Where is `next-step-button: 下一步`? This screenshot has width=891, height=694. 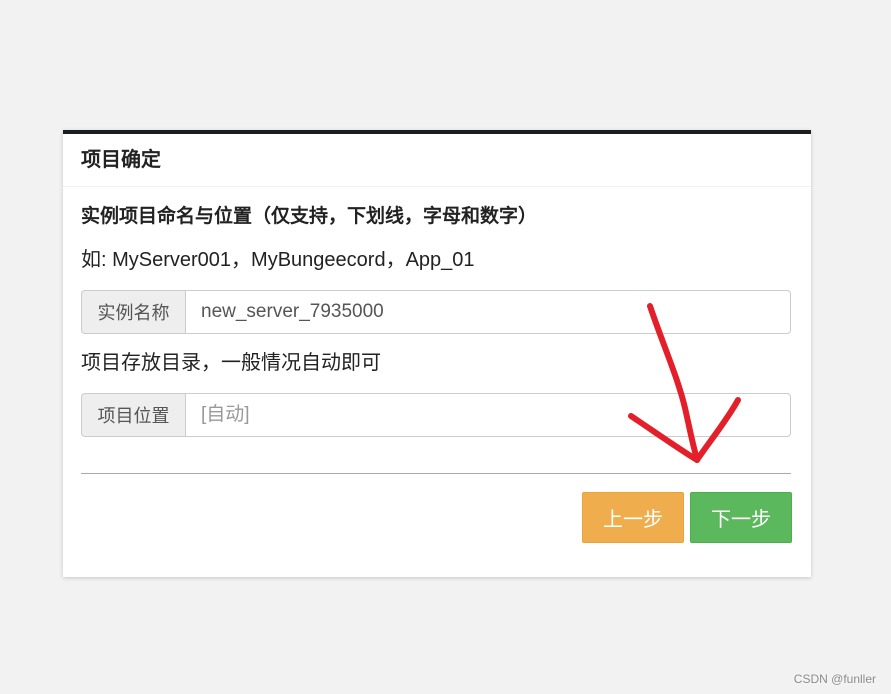
next-step-button: 下一步 is located at coordinates (741, 517).